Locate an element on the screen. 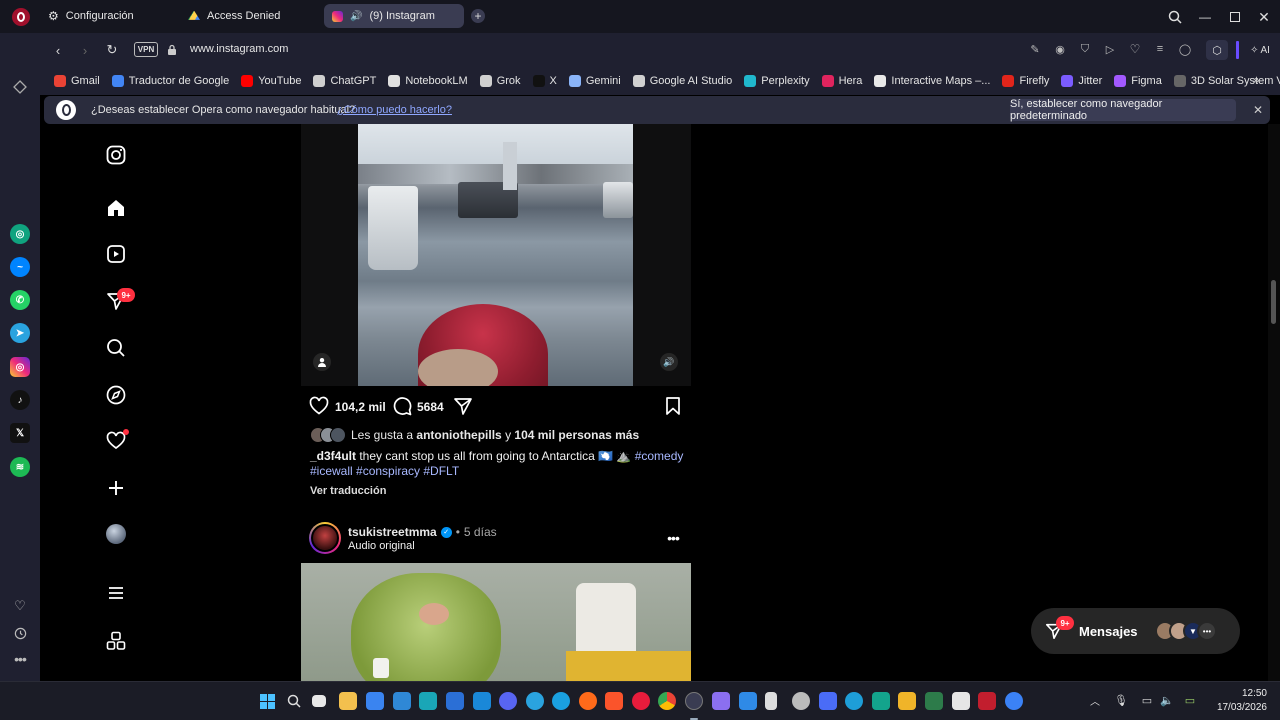 This screenshot has width=1280, height=720. see-translation-link: Ver traducción is located at coordinates (348, 491).